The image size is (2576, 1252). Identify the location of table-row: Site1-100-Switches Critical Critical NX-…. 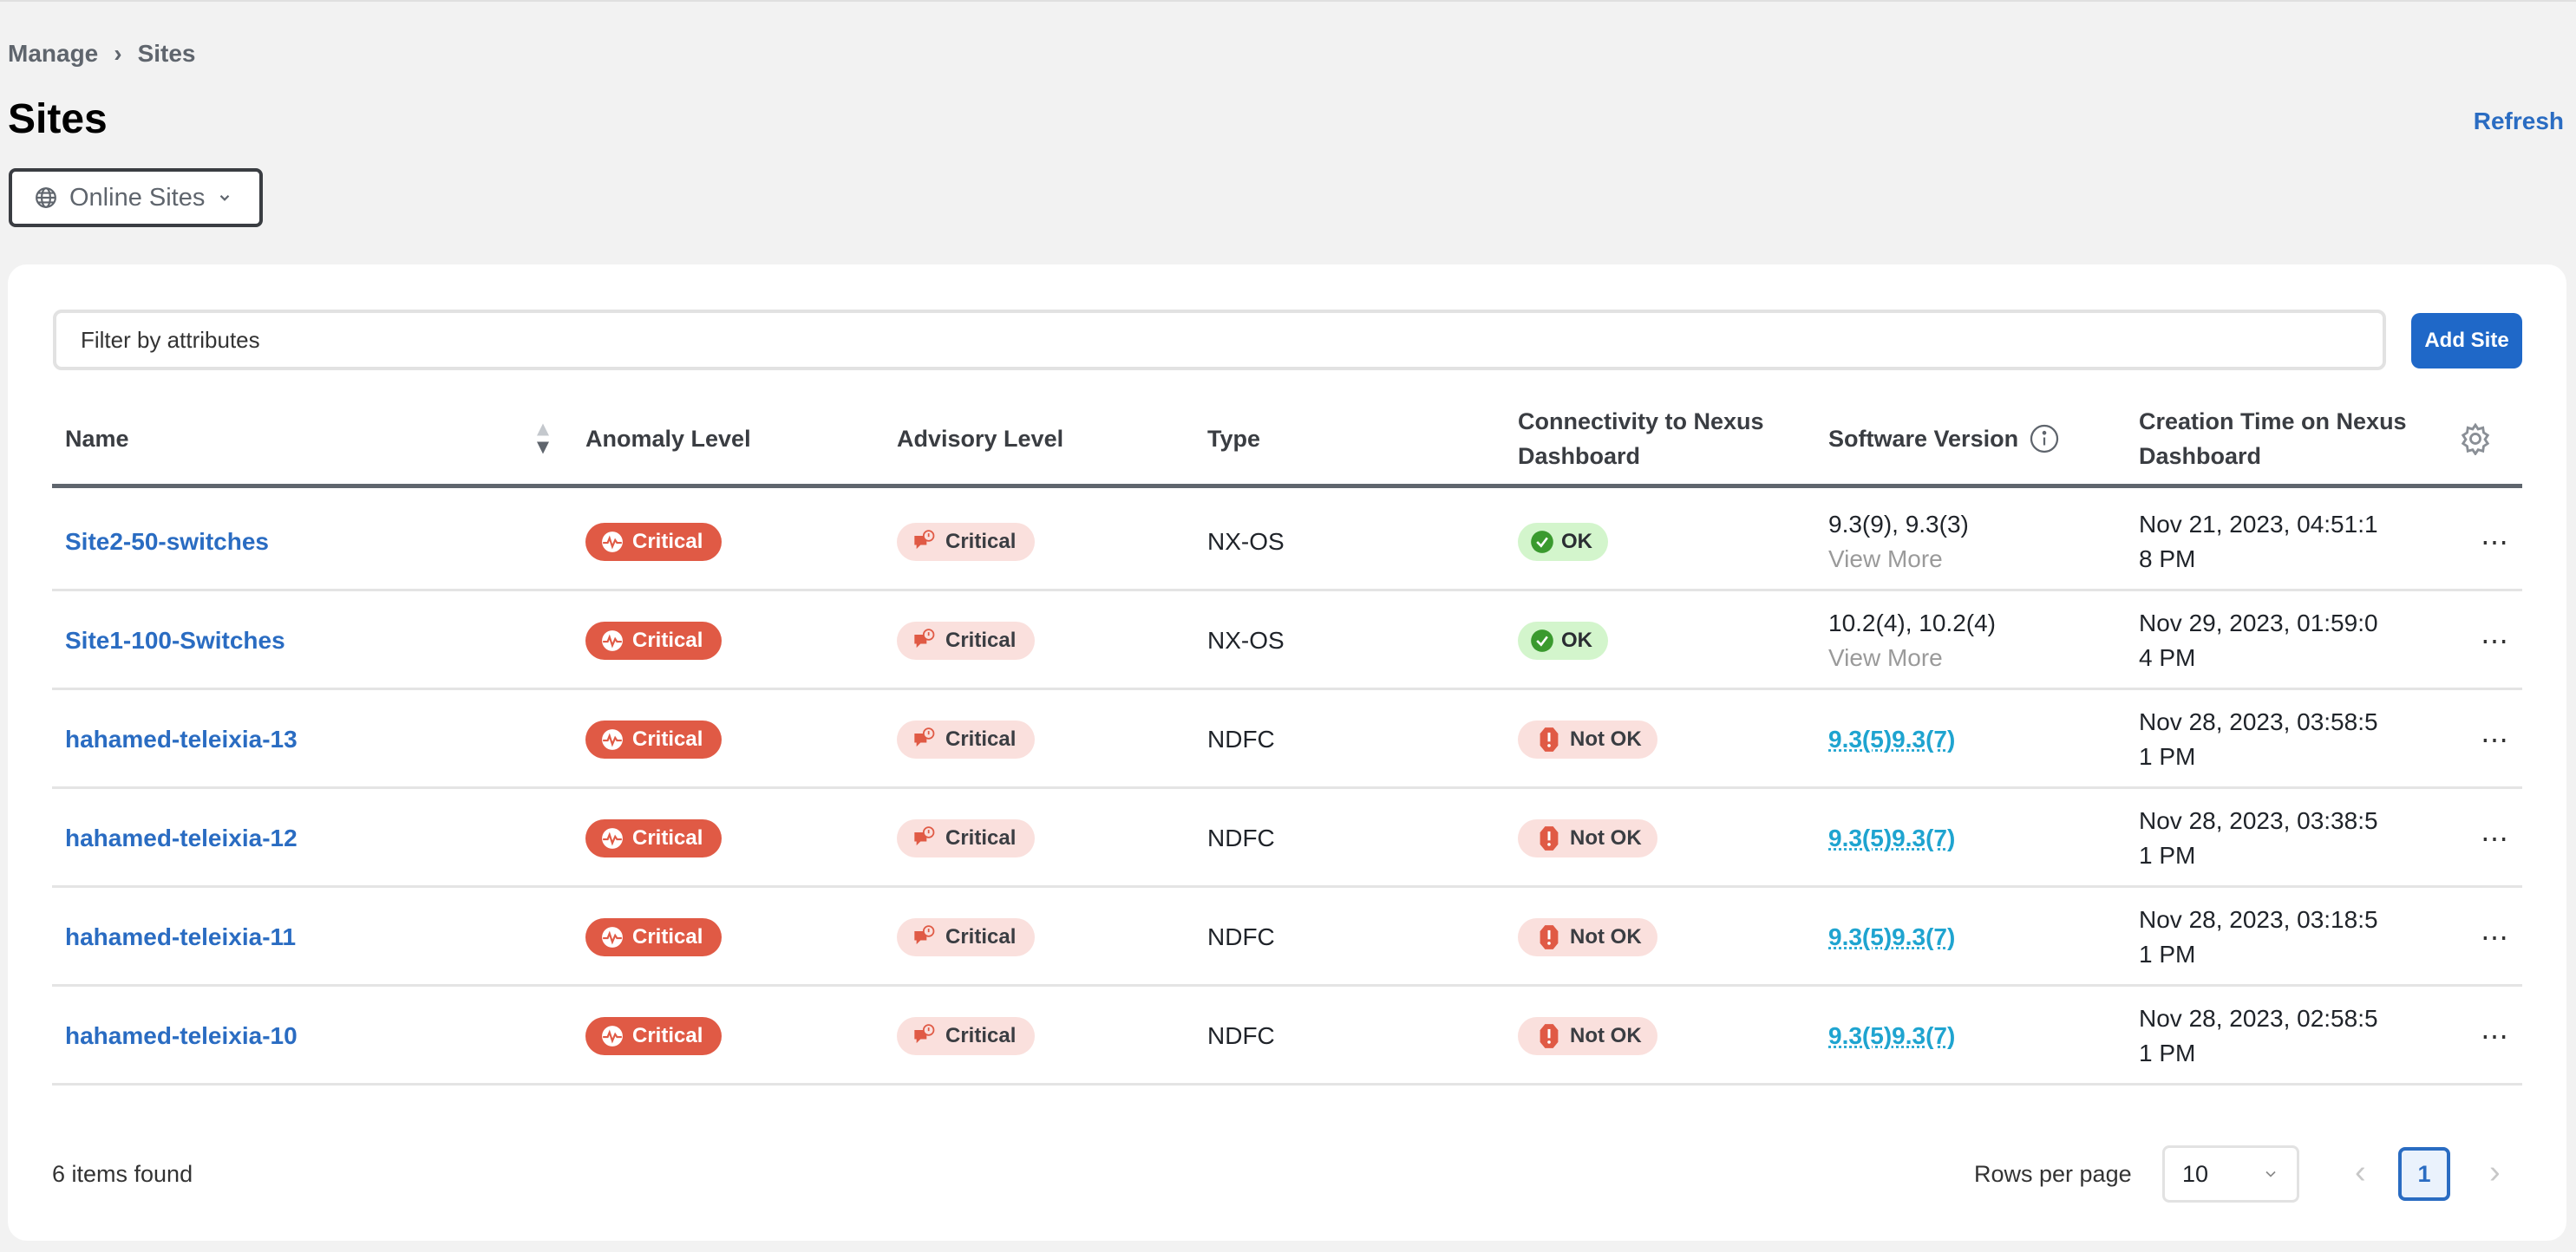
(1287, 640).